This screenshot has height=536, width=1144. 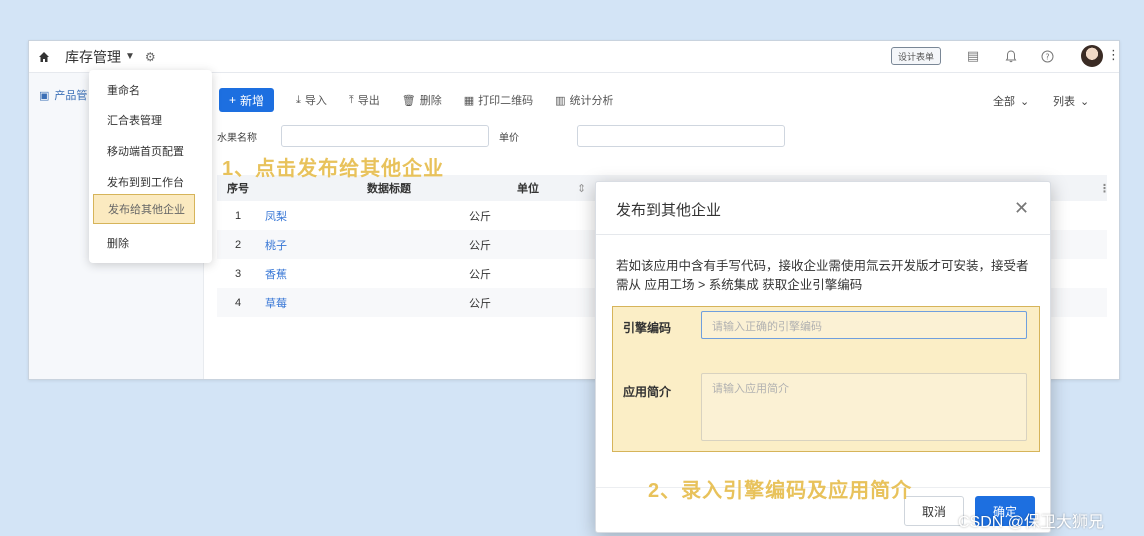 What do you see at coordinates (276, 216) in the screenshot?
I see `cell-title: 凤梨` at bounding box center [276, 216].